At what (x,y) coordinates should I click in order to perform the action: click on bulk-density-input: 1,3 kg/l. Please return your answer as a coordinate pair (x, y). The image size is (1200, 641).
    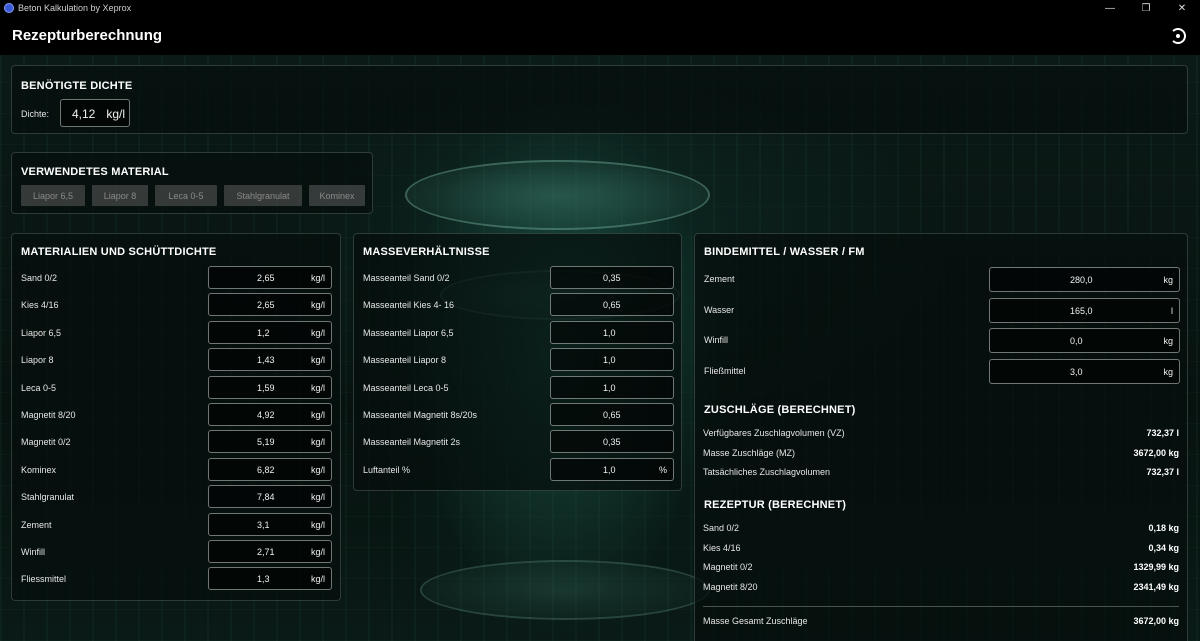
    Looking at the image, I should click on (270, 579).